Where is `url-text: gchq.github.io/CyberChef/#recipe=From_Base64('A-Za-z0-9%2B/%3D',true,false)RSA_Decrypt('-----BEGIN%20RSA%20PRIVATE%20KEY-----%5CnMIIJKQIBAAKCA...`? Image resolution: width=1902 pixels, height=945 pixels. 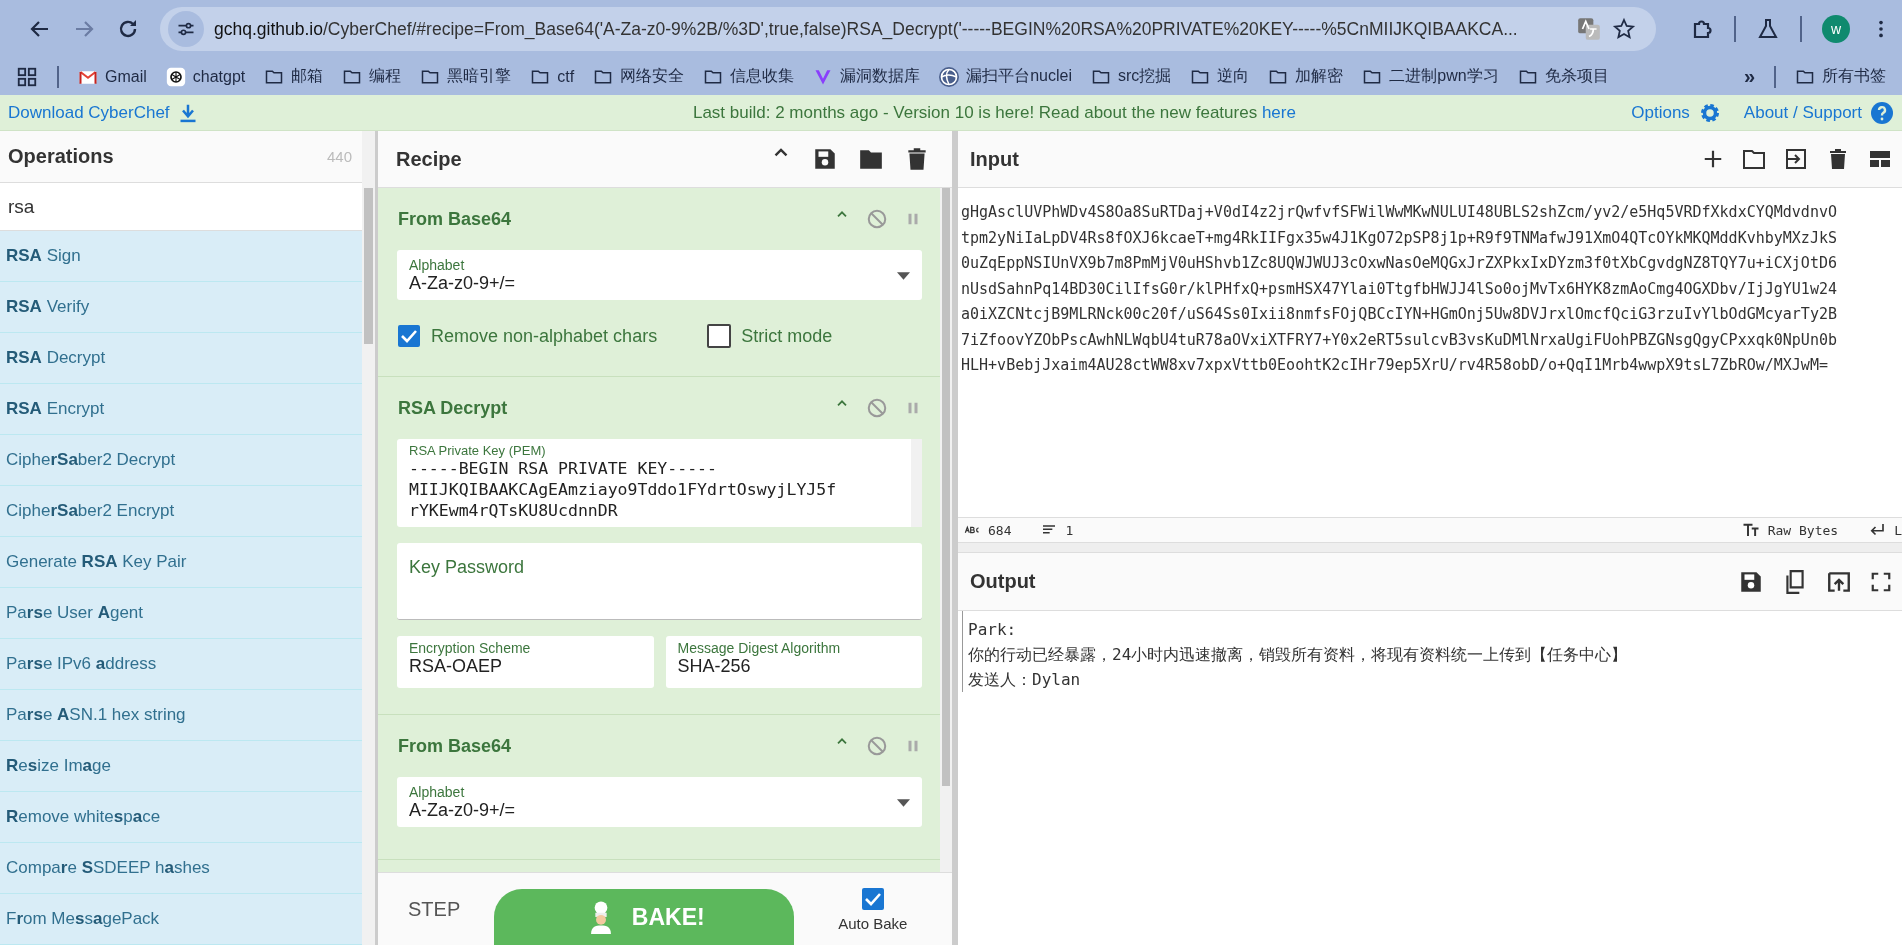 url-text: gchq.github.io/CyberChef/#recipe=From_Base64('A-Za-z0-9%2B/%3D',true,false)RSA_Decrypt('-----BEGIN%20RSA%20PRIVATE%20KEY-----%5CnMIIJKQIBAAKCA... is located at coordinates (890, 29).